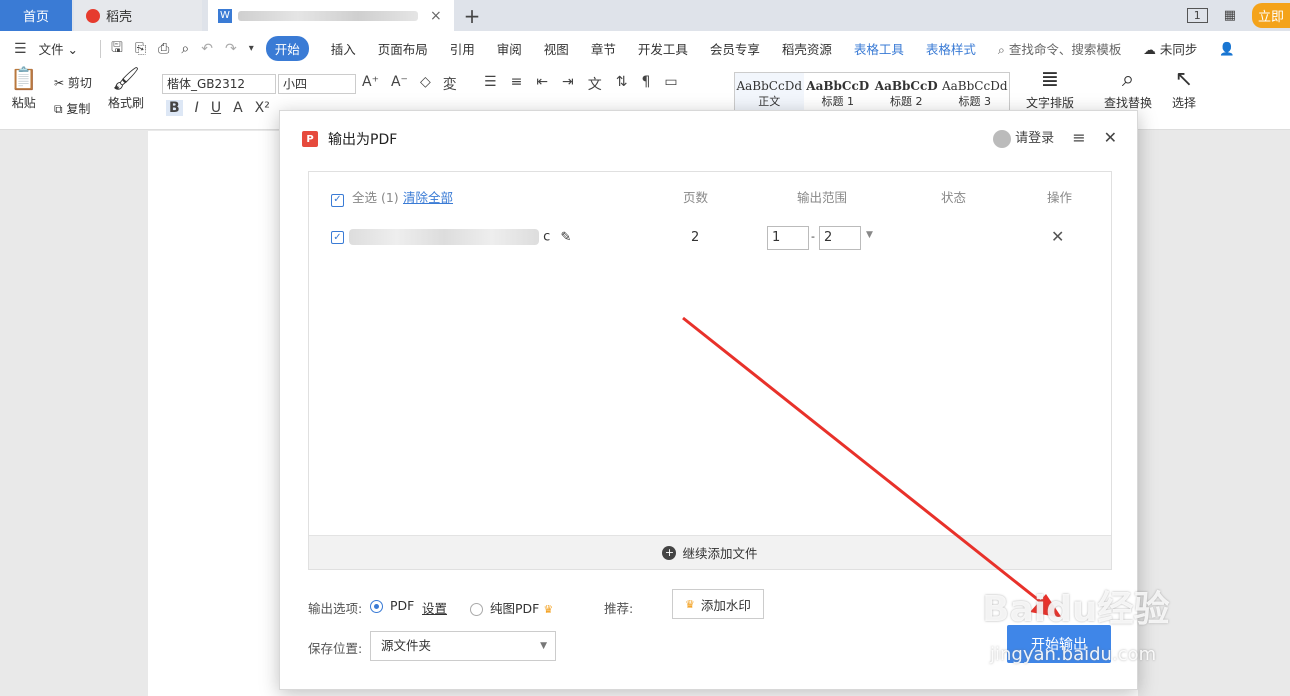  I want to click on range-from-input: 1, so click(788, 238).